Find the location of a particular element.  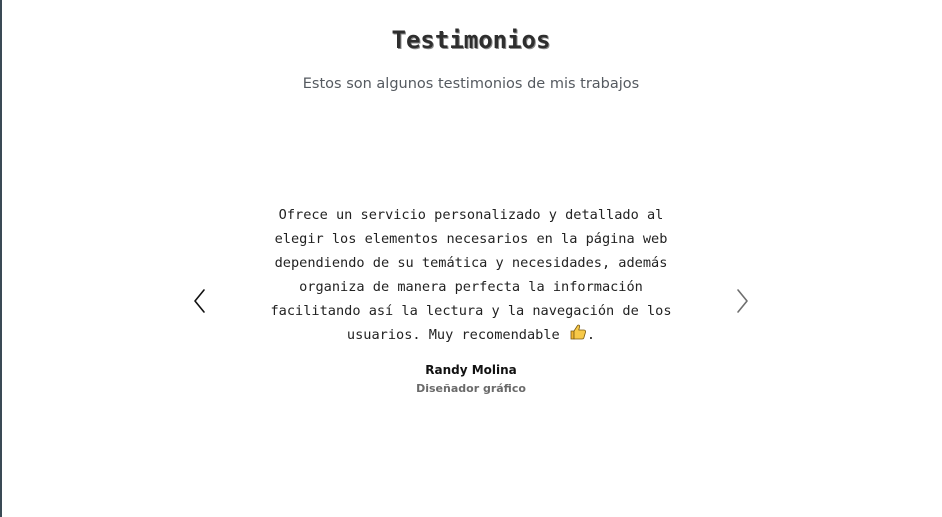

chevron-left-icon is located at coordinates (199, 301).